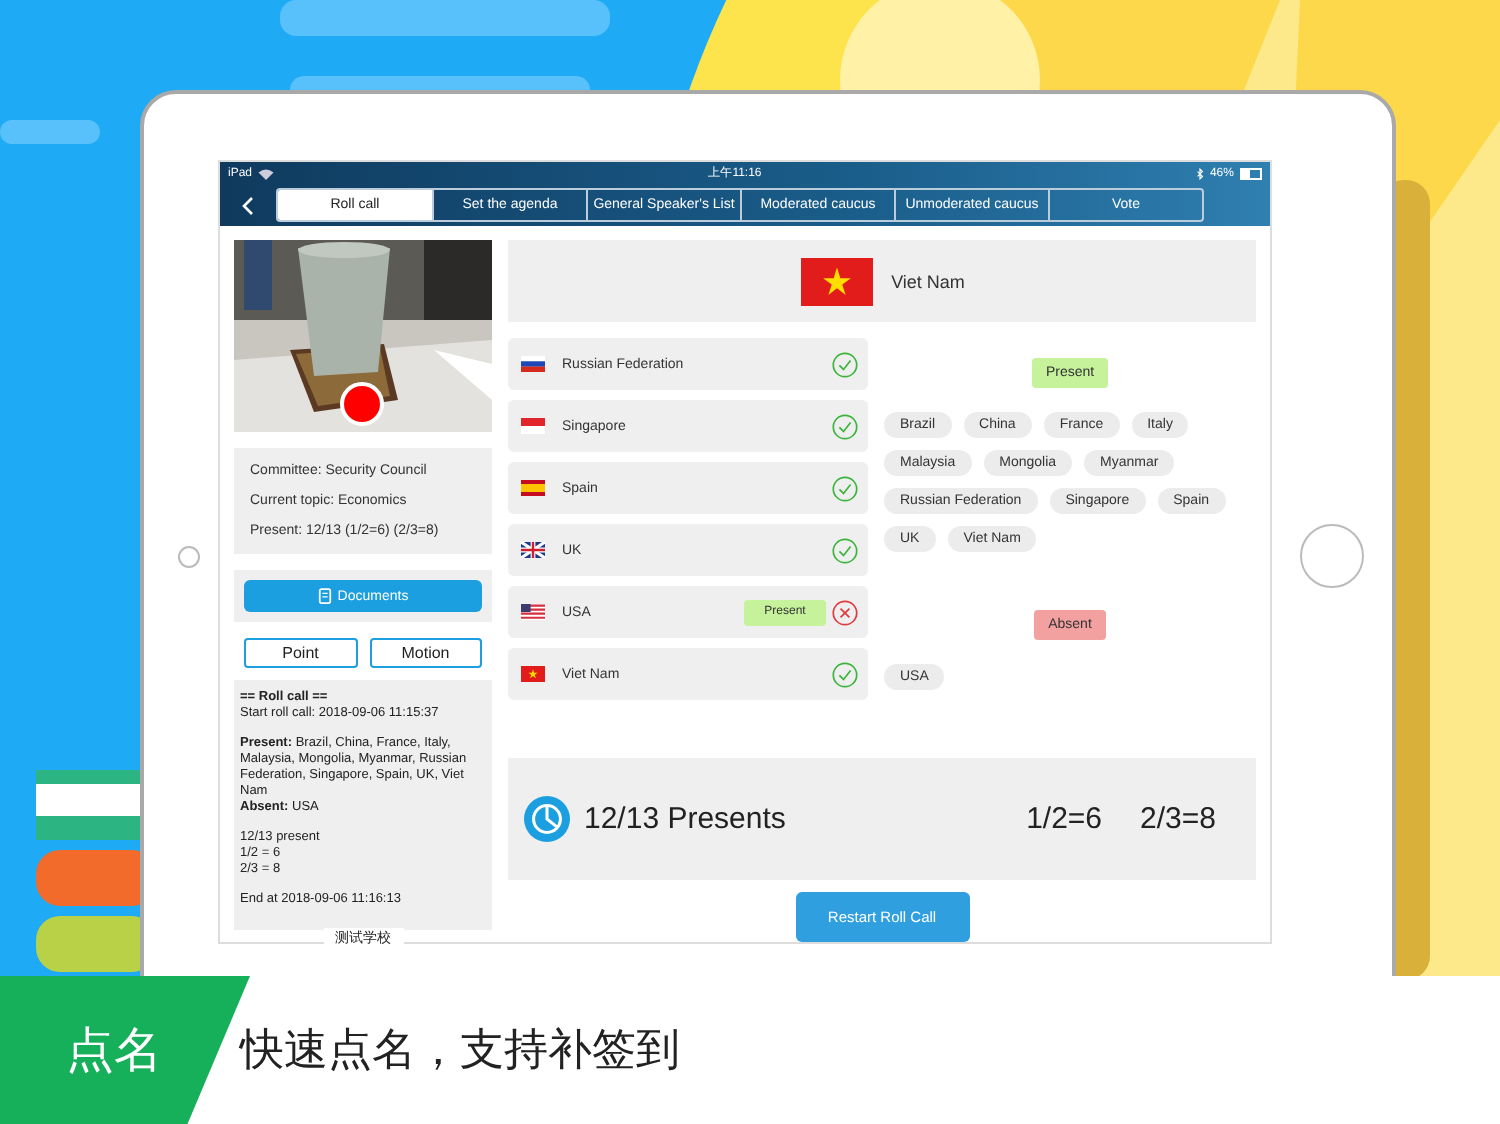 The image size is (1500, 1124). Describe the element at coordinates (1332, 556) in the screenshot. I see `home-button` at that location.